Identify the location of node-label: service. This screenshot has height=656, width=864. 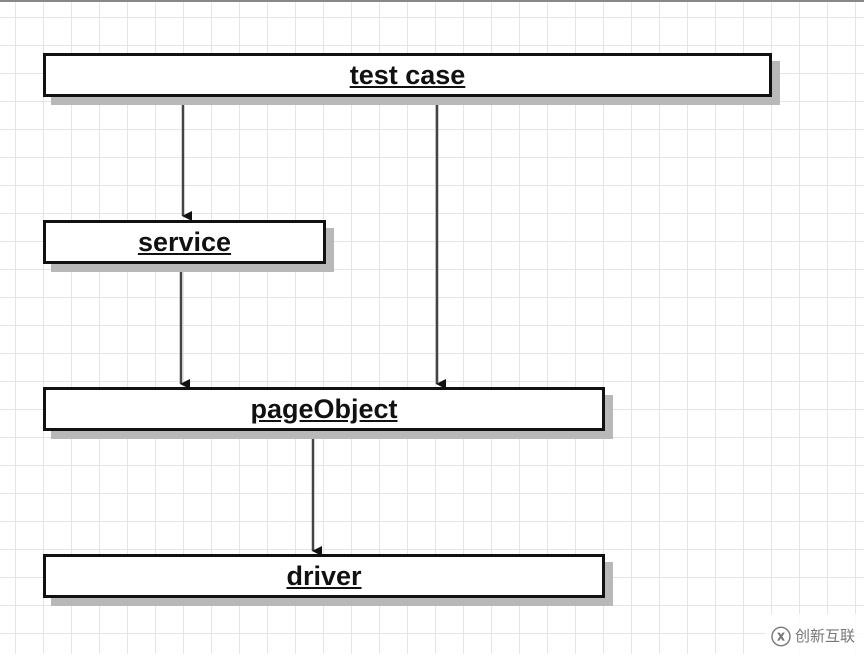
(184, 241).